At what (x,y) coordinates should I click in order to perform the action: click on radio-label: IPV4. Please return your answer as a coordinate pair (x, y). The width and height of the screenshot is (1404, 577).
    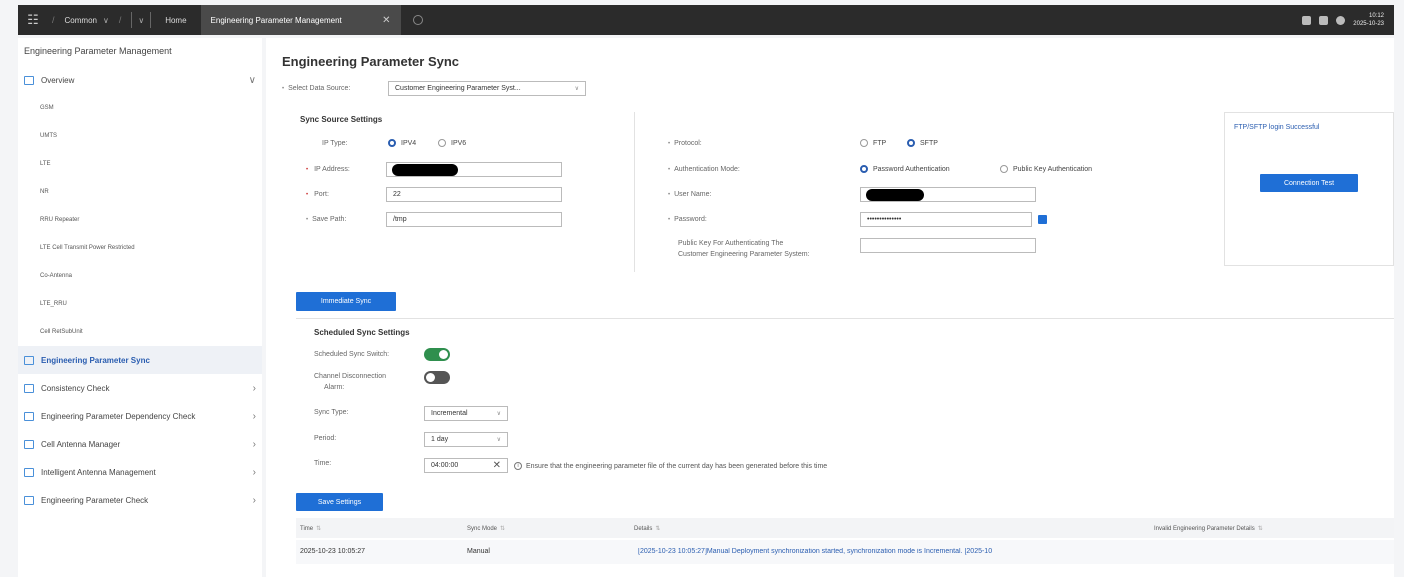
    Looking at the image, I should click on (409, 143).